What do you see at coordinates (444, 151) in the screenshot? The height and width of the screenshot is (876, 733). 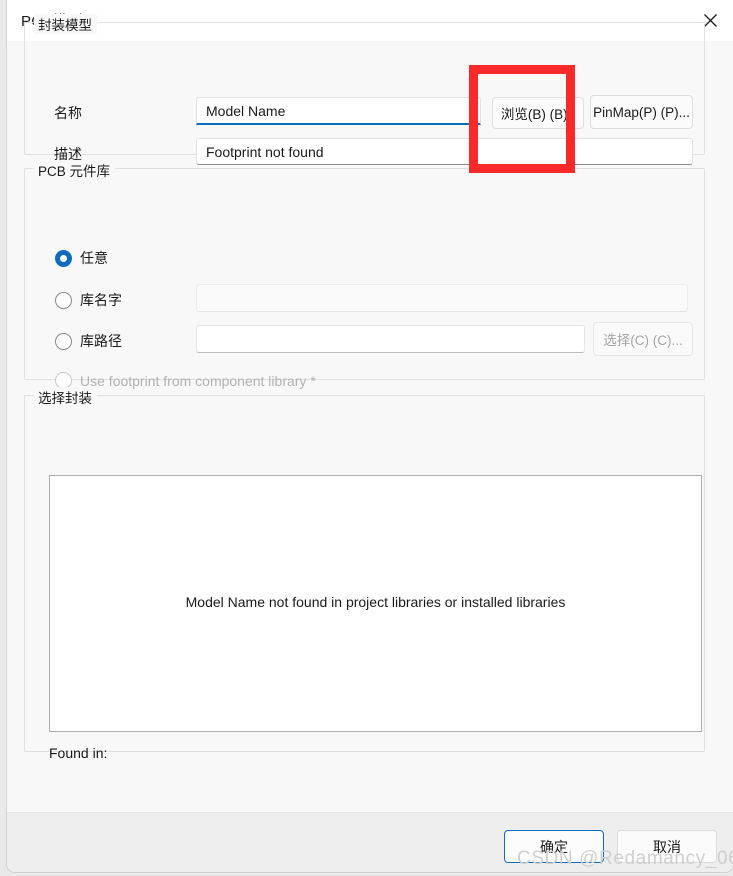 I see `description-input` at bounding box center [444, 151].